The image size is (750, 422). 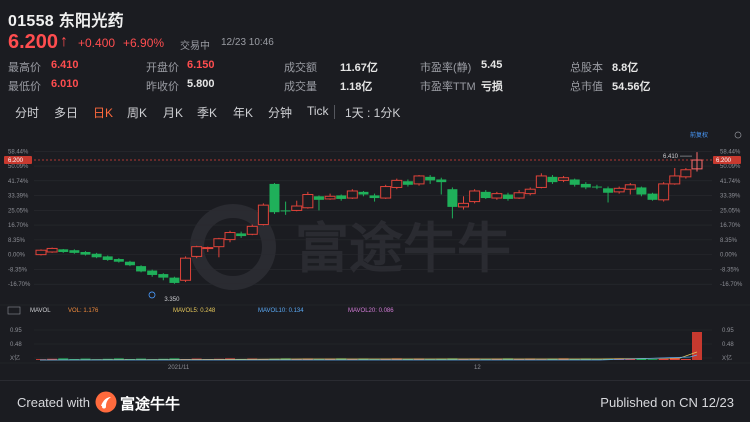 I want to click on tab-7: 分钟, so click(x=280, y=112).